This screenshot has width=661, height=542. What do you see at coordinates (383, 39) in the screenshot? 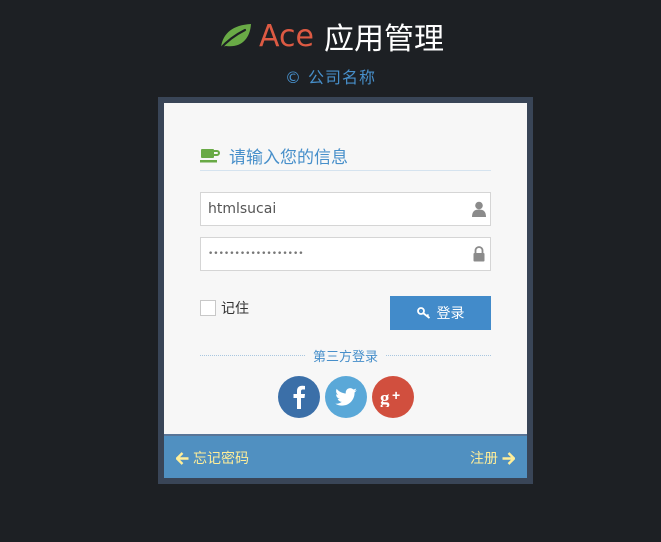
I see `brand-rest-text: 应用管理` at bounding box center [383, 39].